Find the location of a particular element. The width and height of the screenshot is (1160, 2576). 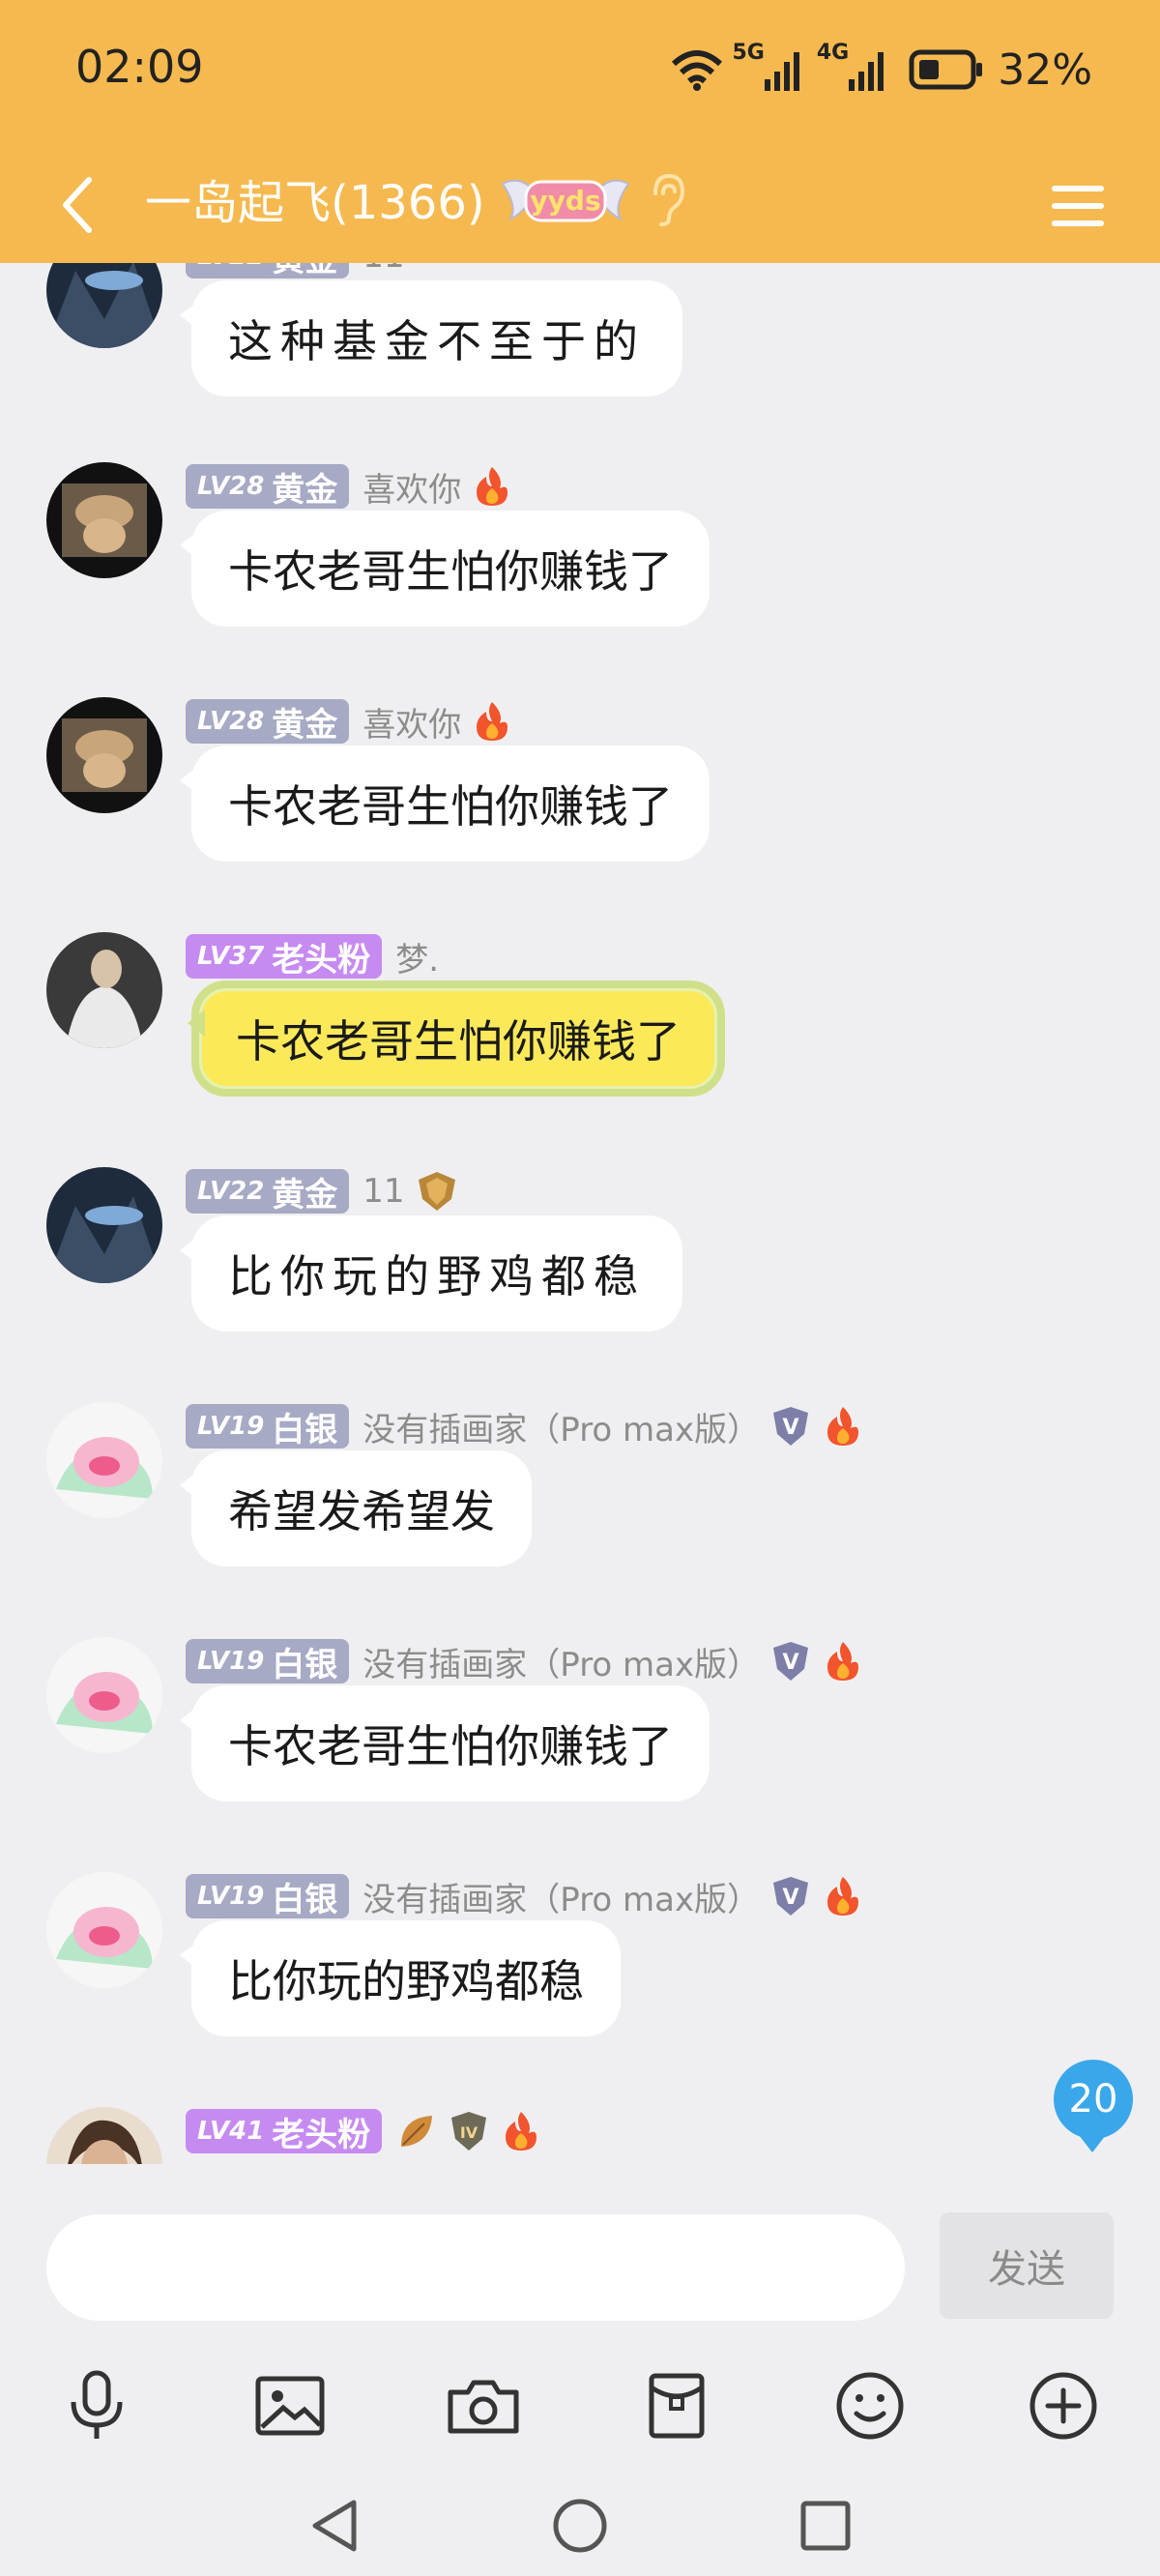

menu-button is located at coordinates (1078, 205).